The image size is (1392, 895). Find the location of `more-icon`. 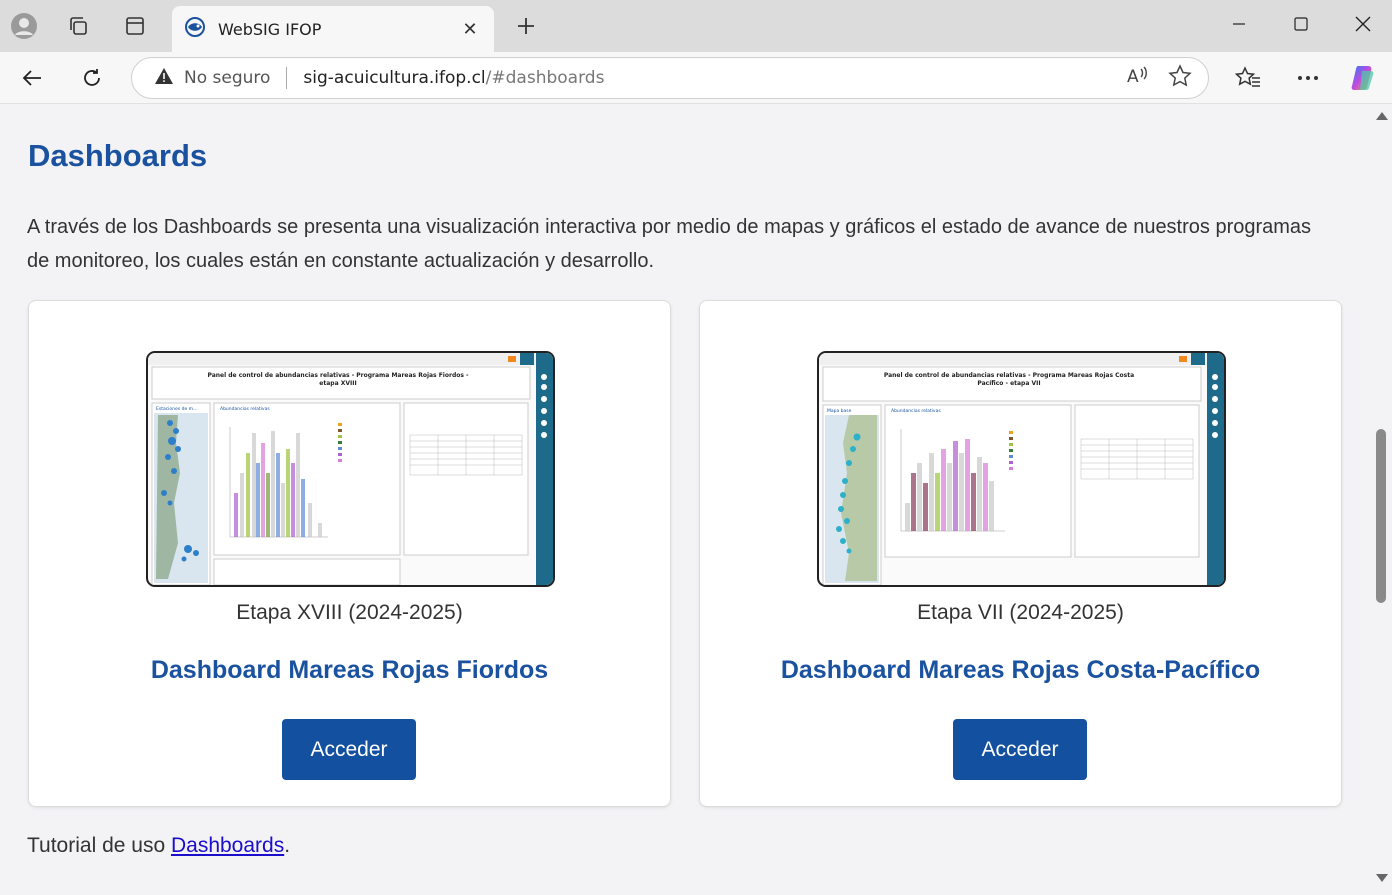

more-icon is located at coordinates (1308, 78).